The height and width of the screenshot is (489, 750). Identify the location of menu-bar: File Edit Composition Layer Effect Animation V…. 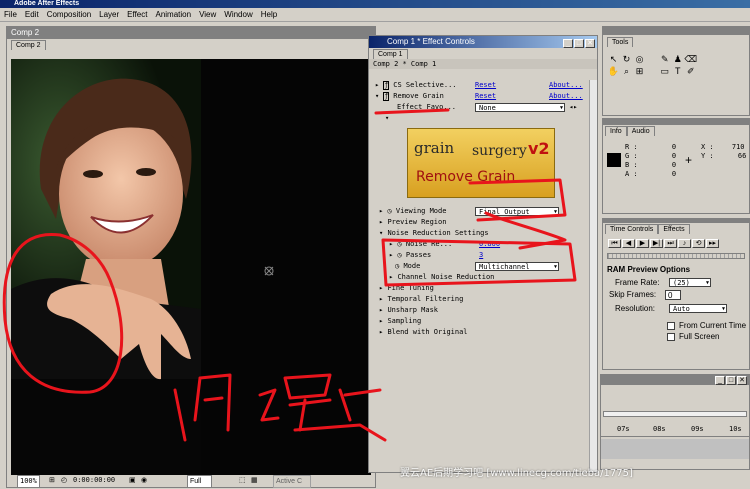
(375, 15).